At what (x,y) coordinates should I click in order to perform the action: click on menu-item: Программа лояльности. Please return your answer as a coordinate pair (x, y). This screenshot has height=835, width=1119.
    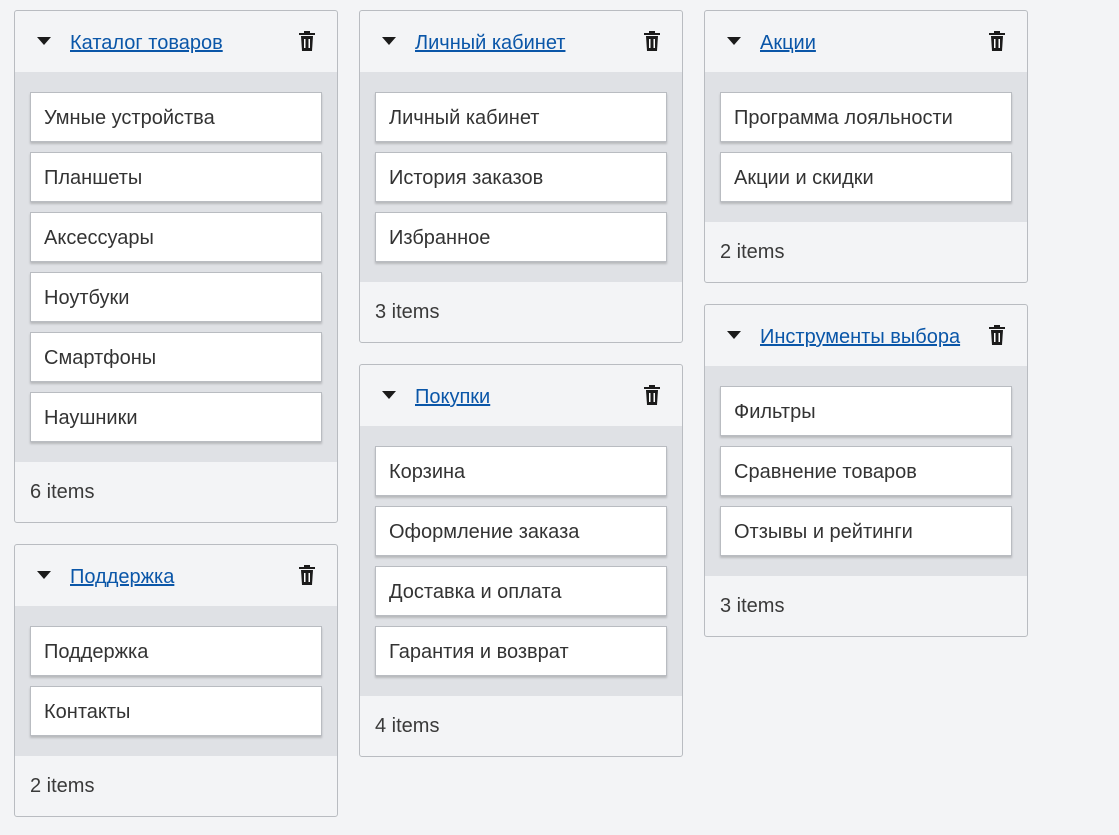
    Looking at the image, I should click on (866, 117).